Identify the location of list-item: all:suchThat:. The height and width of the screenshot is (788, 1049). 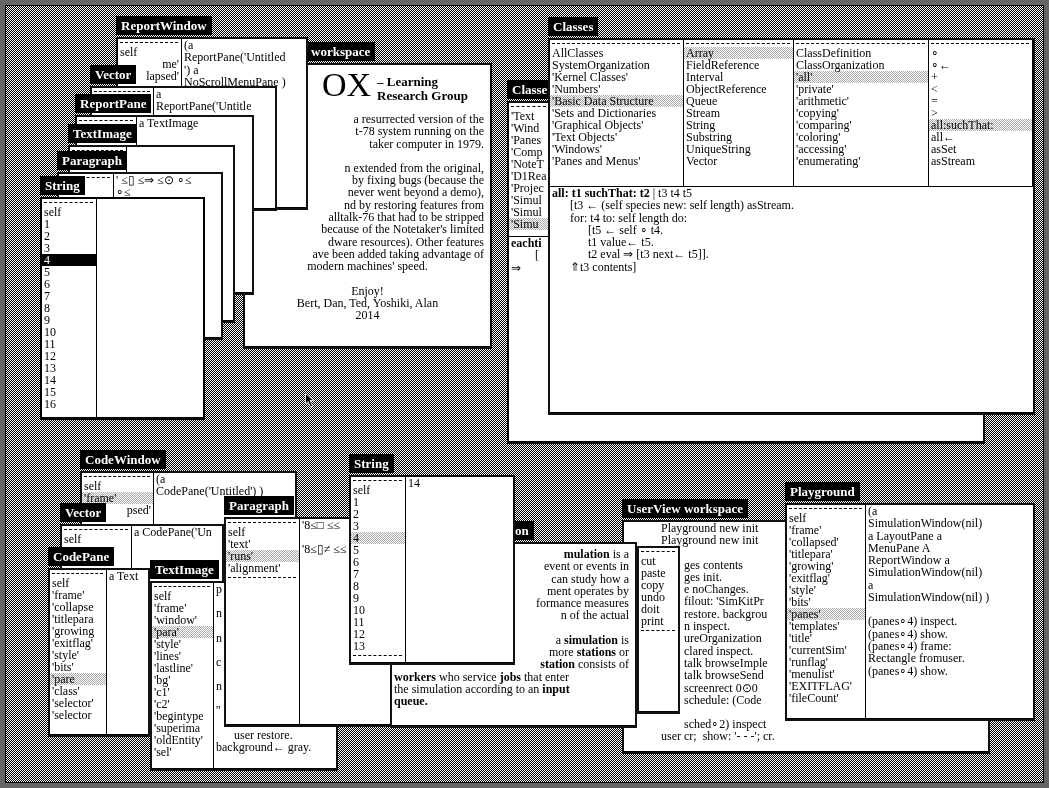
(980, 125).